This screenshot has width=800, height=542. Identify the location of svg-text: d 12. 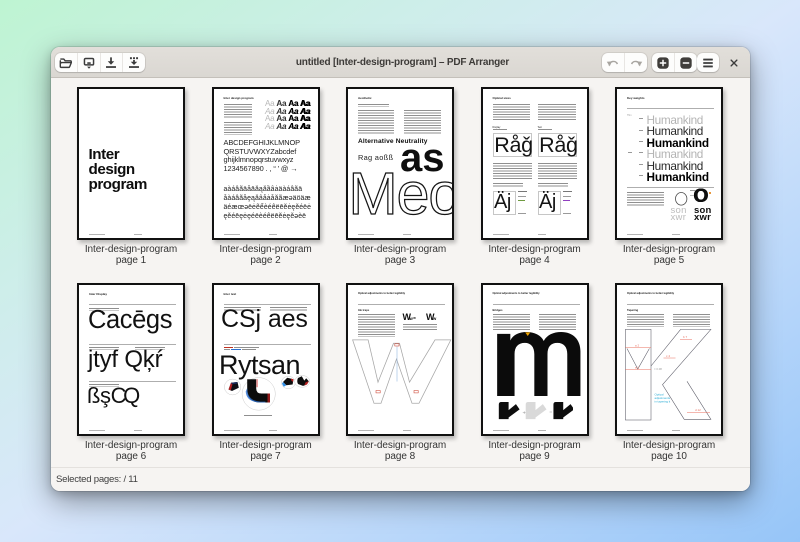
(698, 410).